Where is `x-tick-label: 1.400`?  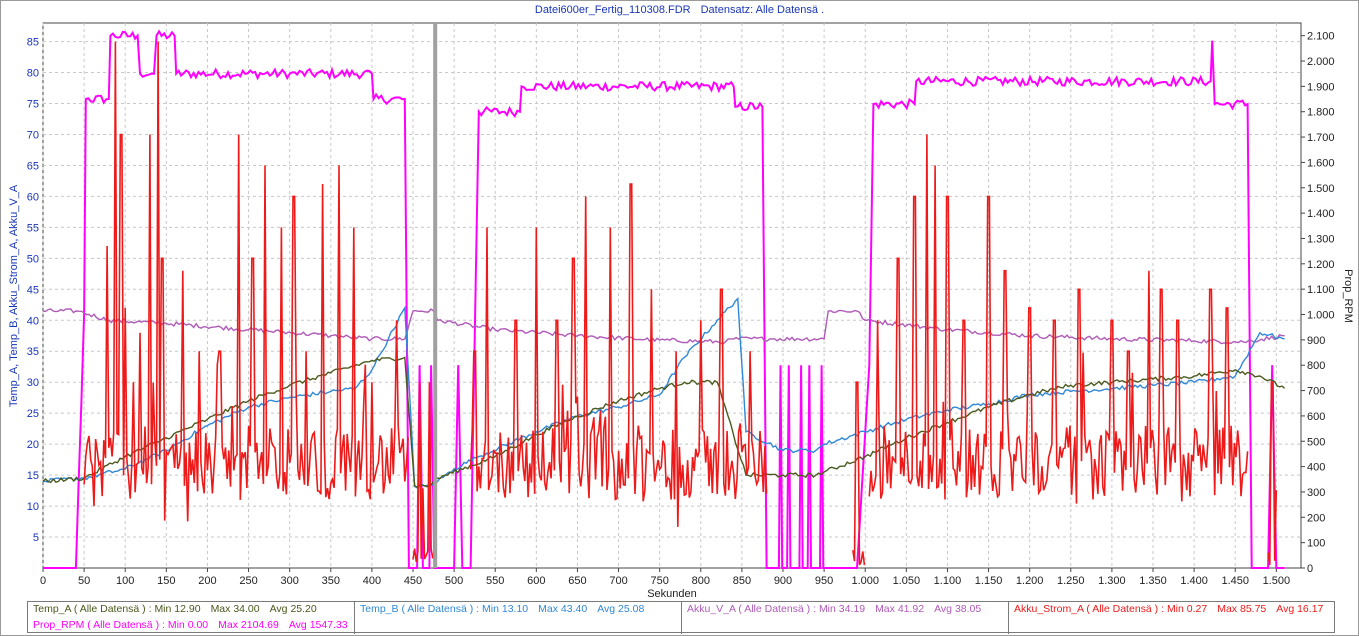
x-tick-label: 1.400 is located at coordinates (1194, 581).